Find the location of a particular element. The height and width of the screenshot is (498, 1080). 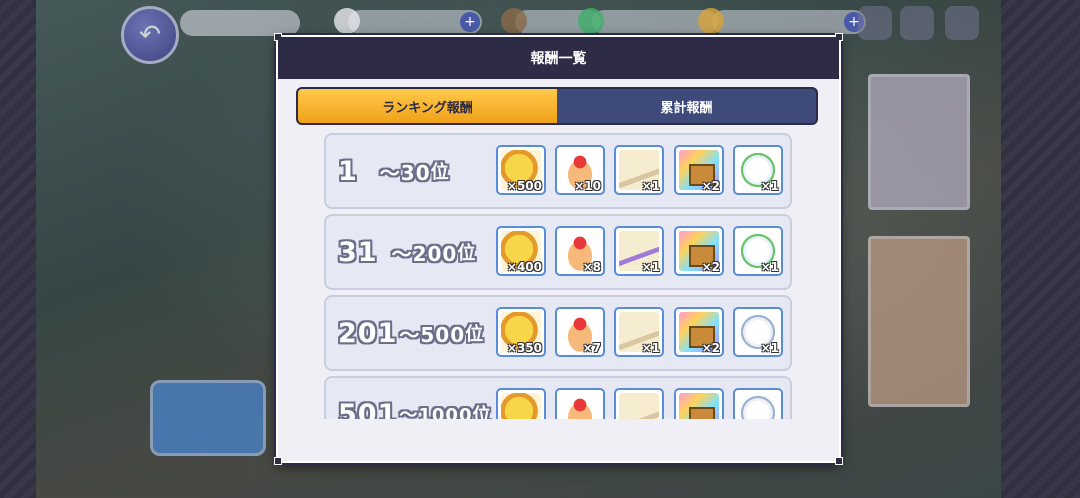

rank-end: ～30 is located at coordinates (405, 172).